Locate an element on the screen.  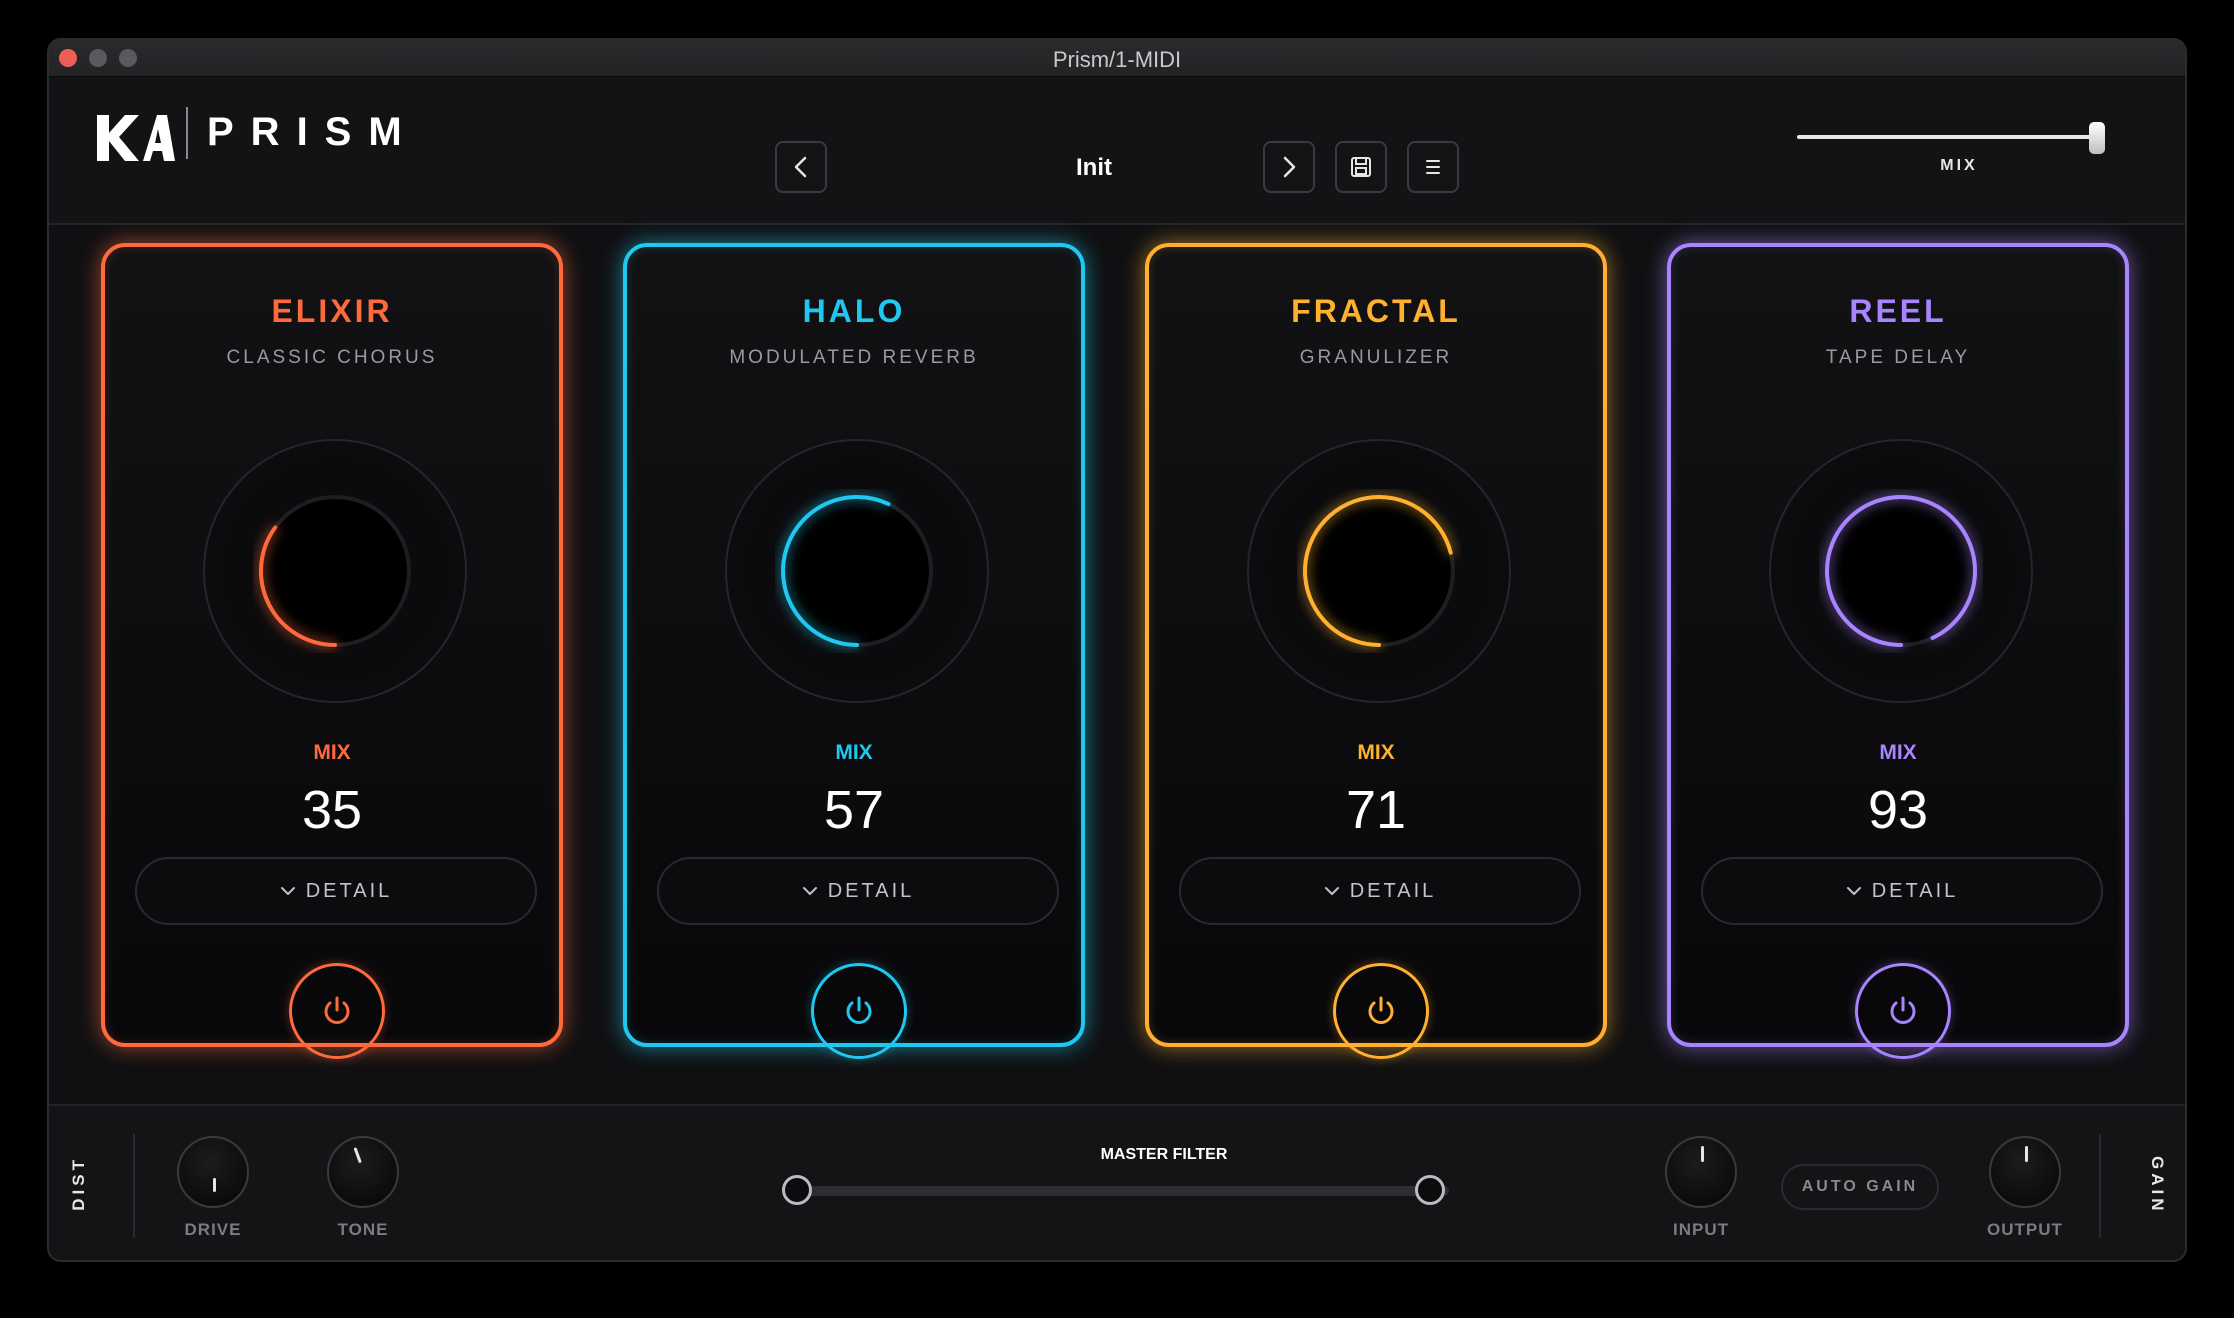
module-card-halo: HALO MODULATED REVERB MIX 57 DETAIL is located at coordinates (854, 651).